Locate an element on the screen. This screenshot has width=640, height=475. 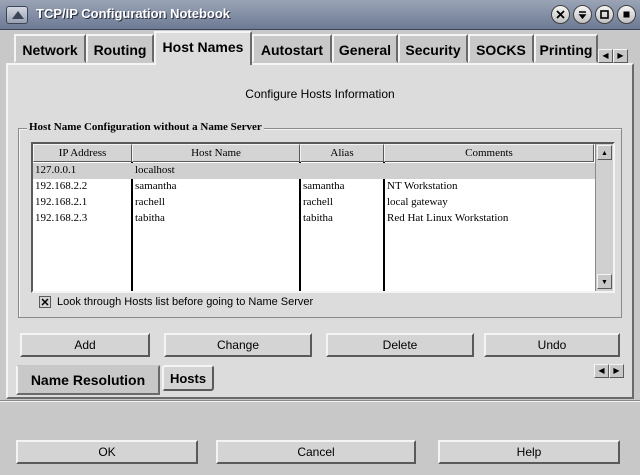
tab-scroll-right-icon: ▶ is located at coordinates (620, 56).